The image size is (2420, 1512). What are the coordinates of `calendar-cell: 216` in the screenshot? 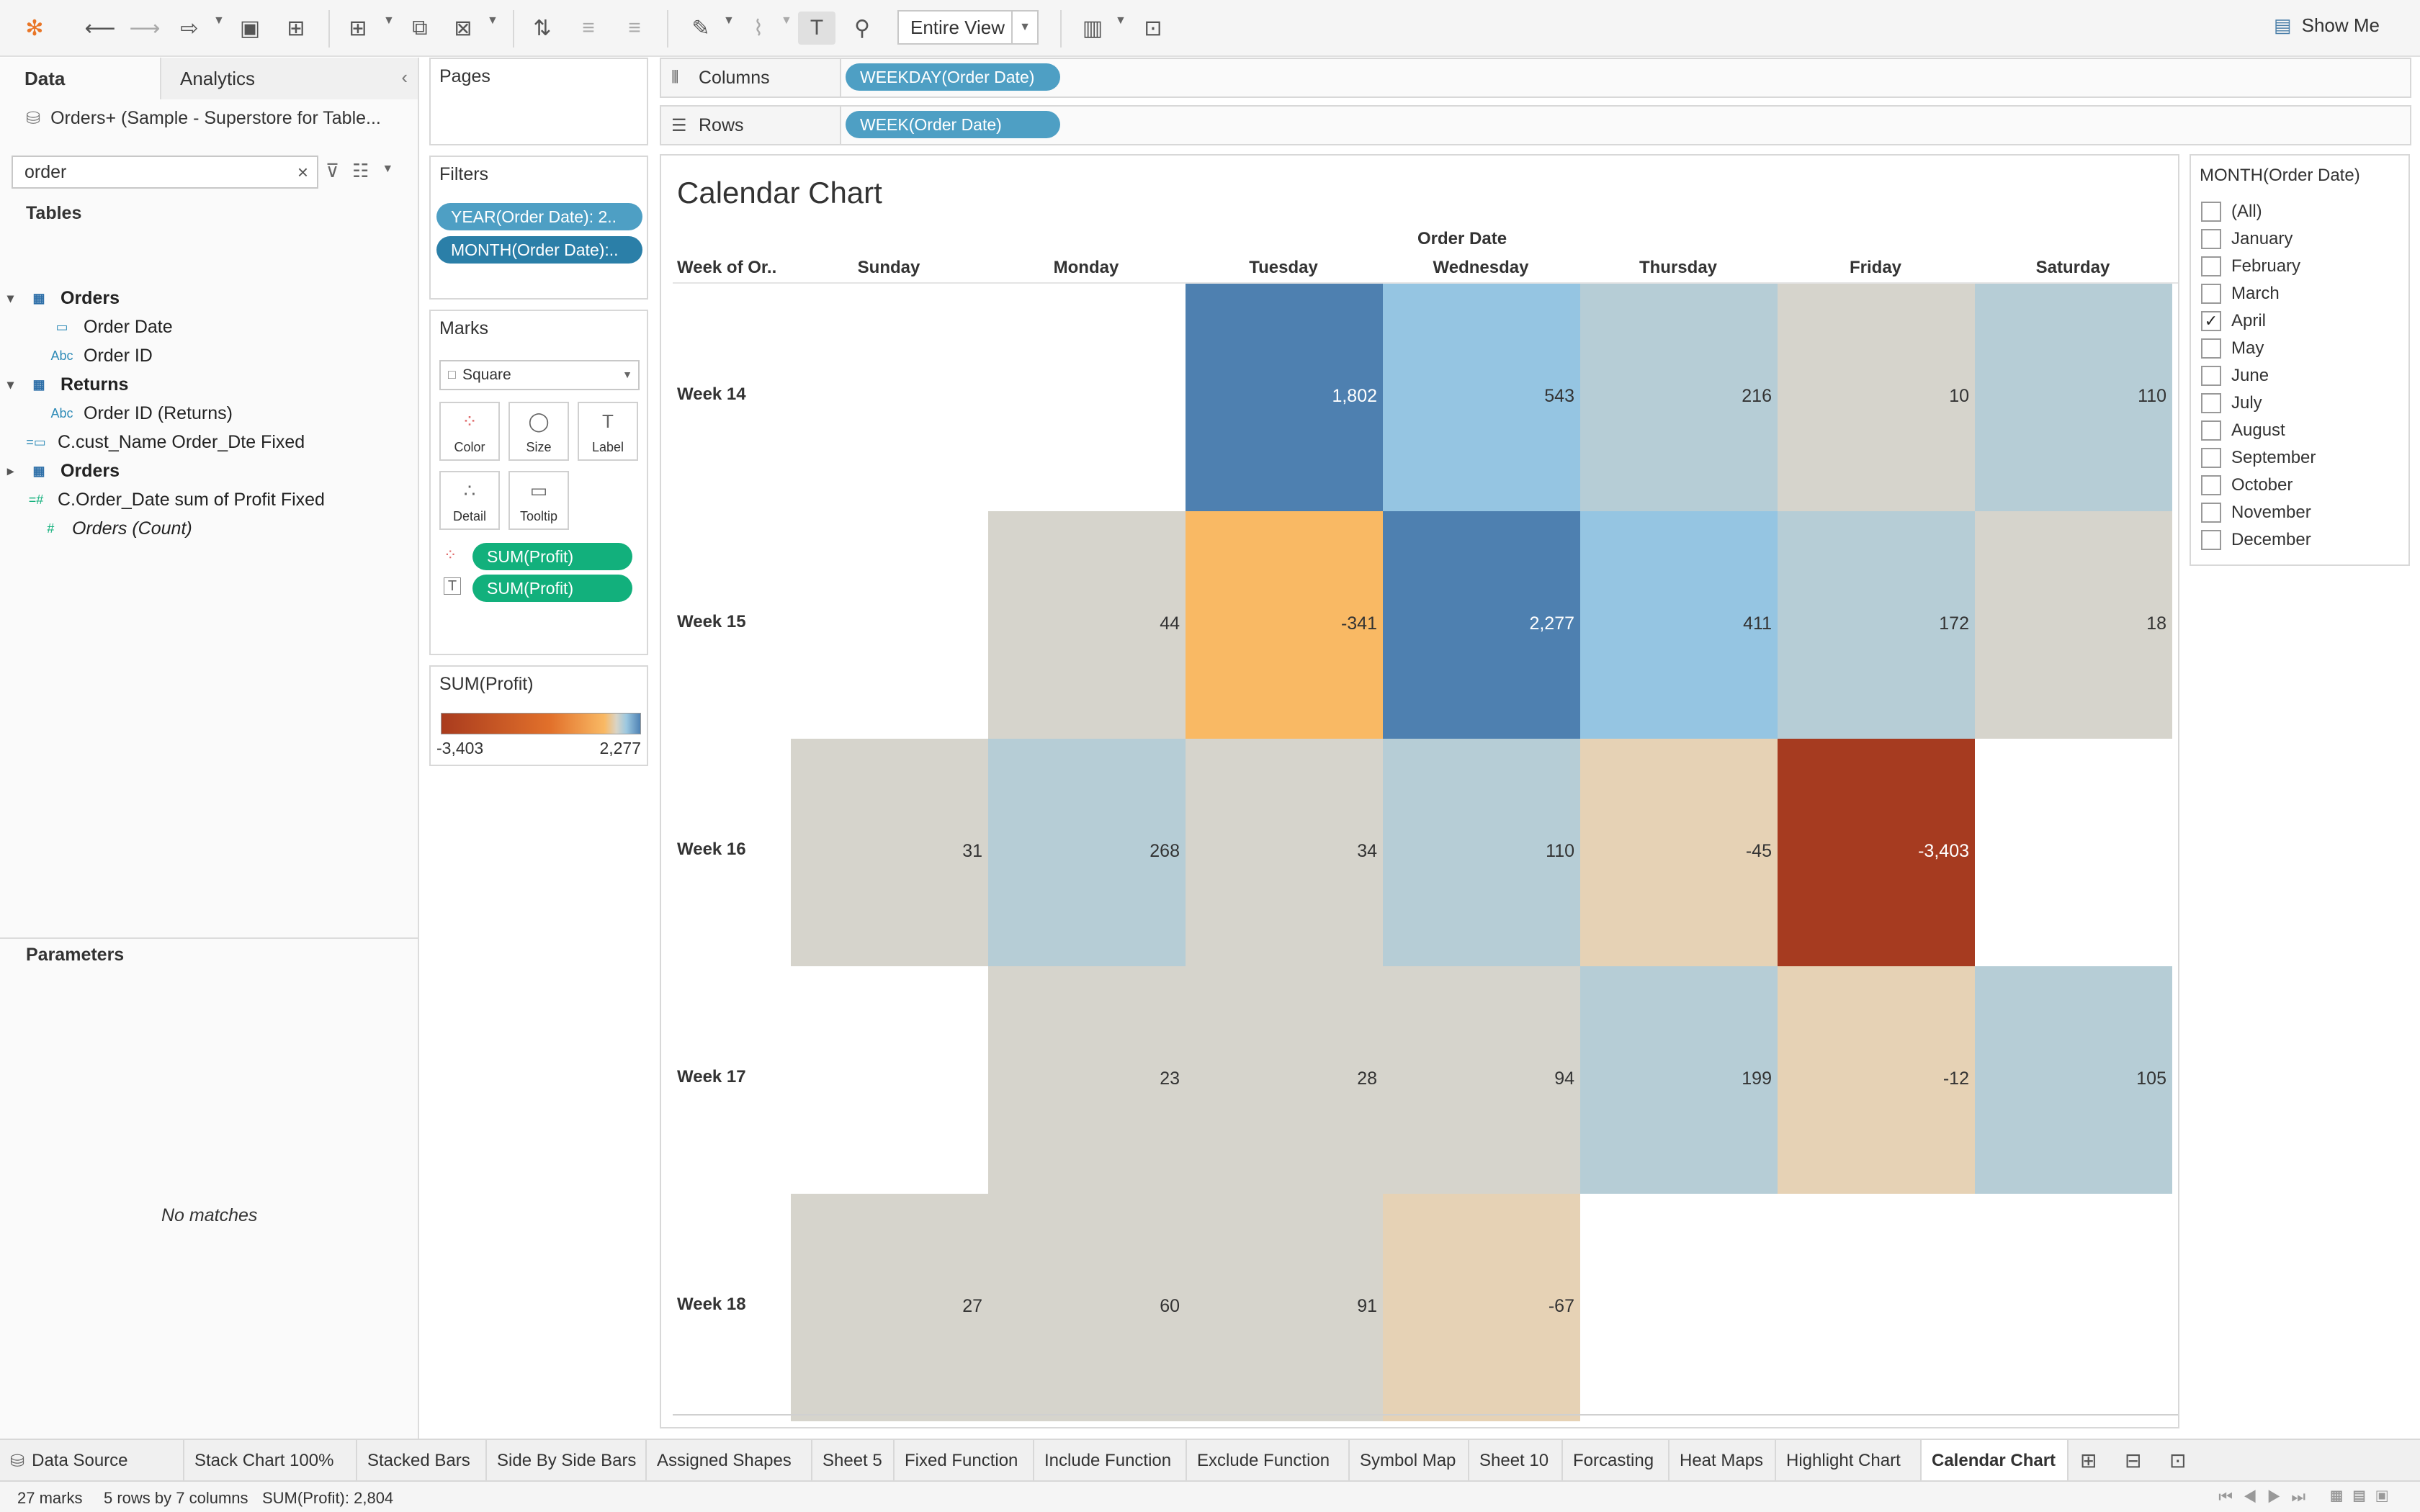 It's located at (1679, 397).